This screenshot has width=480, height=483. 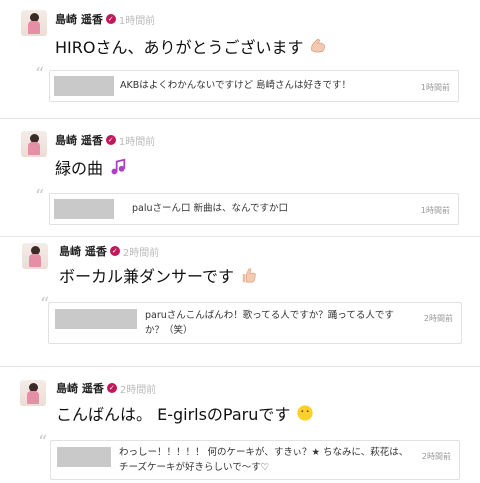 I want to click on reply-box: paluさーん口 新曲は、なんですか口 1時間前, so click(x=254, y=209).